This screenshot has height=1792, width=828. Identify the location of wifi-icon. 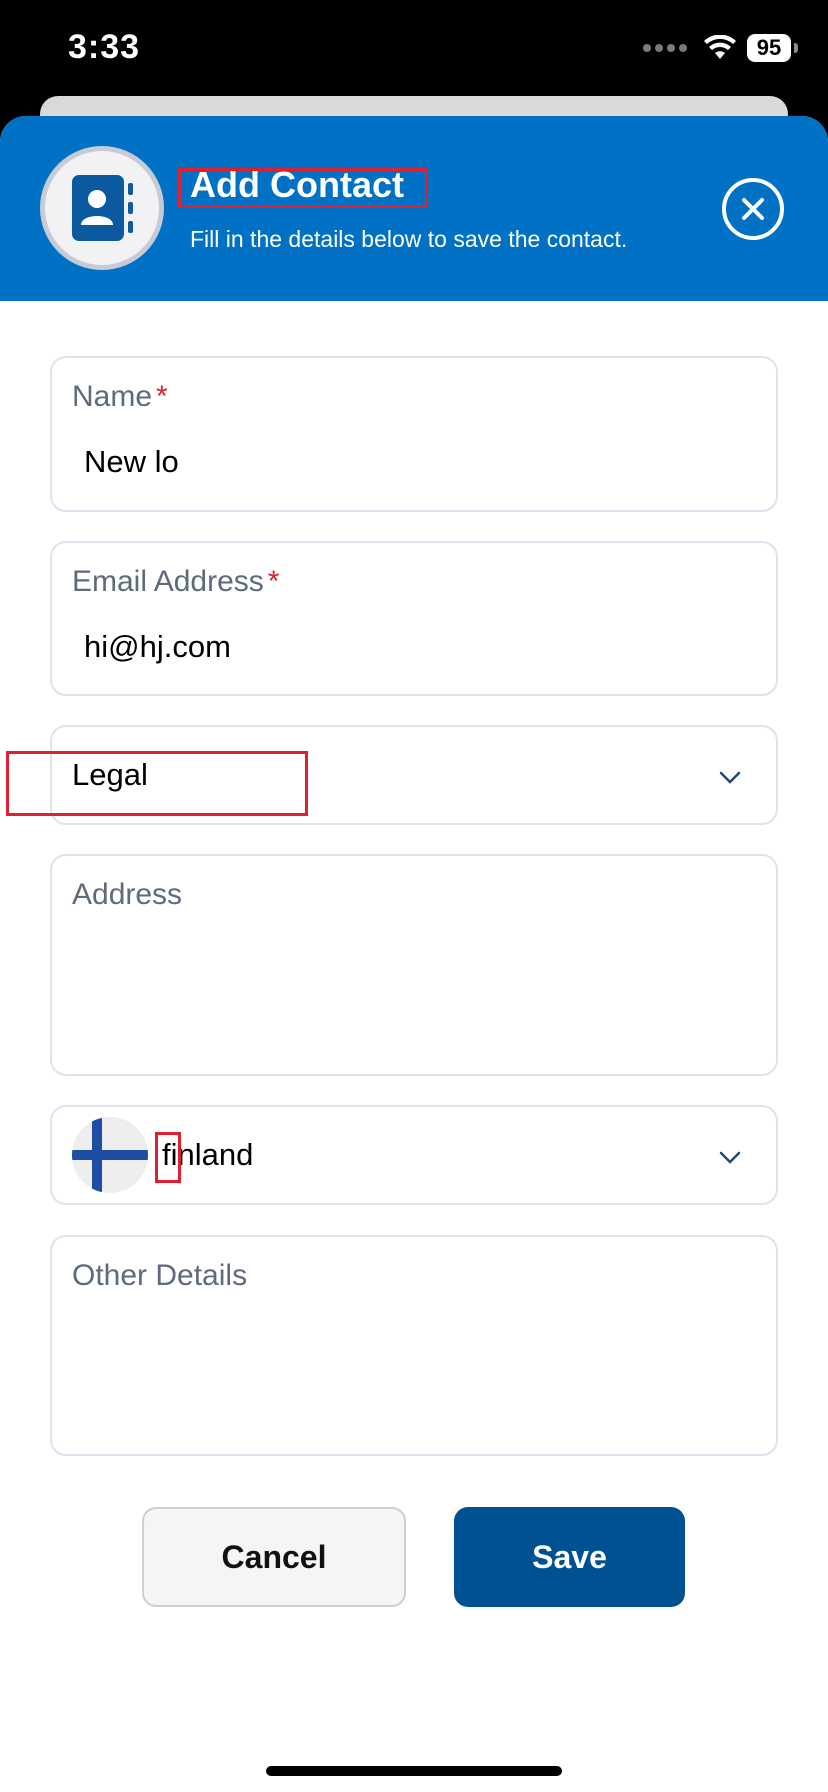
(720, 47).